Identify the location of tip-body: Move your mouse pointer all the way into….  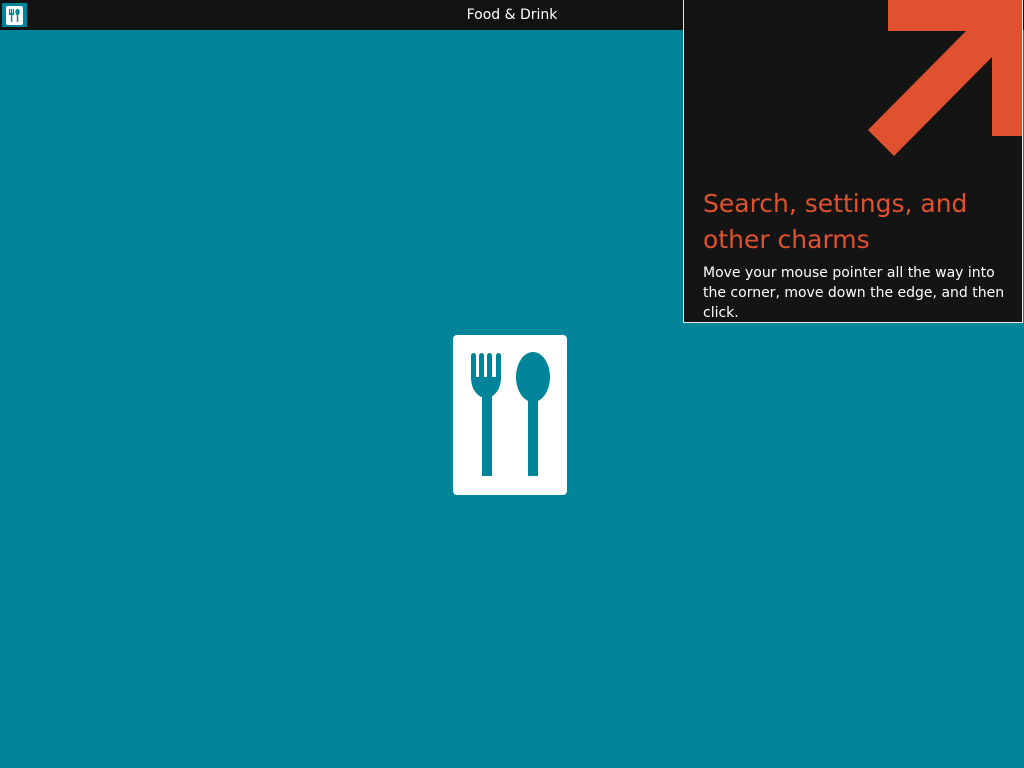
(854, 293).